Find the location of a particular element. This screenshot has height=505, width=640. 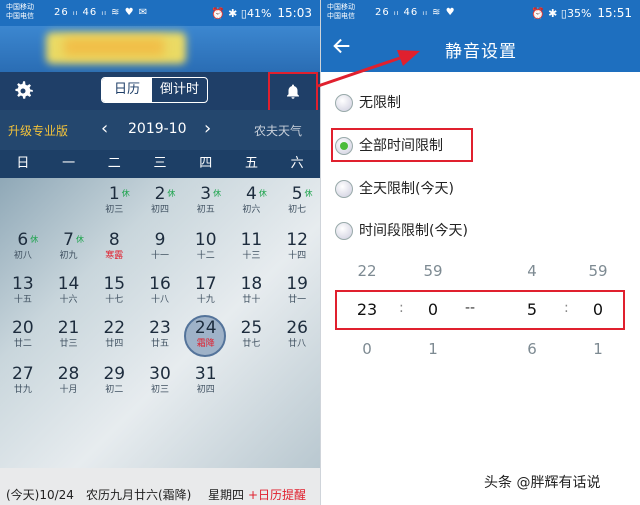

day-number-wrap: 5休 is located at coordinates (302, 194).